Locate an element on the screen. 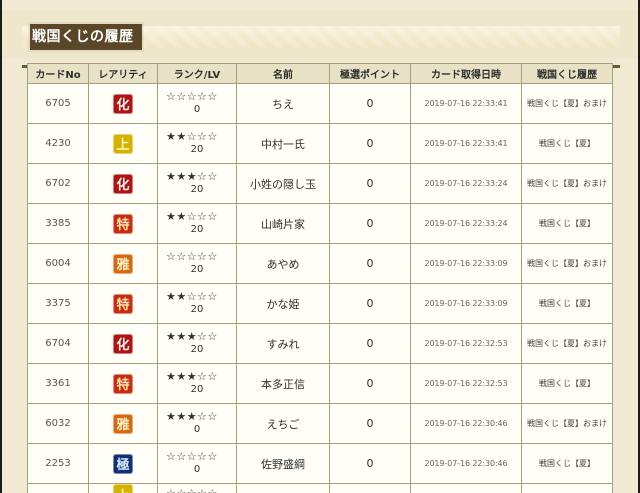 The width and height of the screenshot is (640, 493). card-name: 山崎片家 is located at coordinates (283, 224).